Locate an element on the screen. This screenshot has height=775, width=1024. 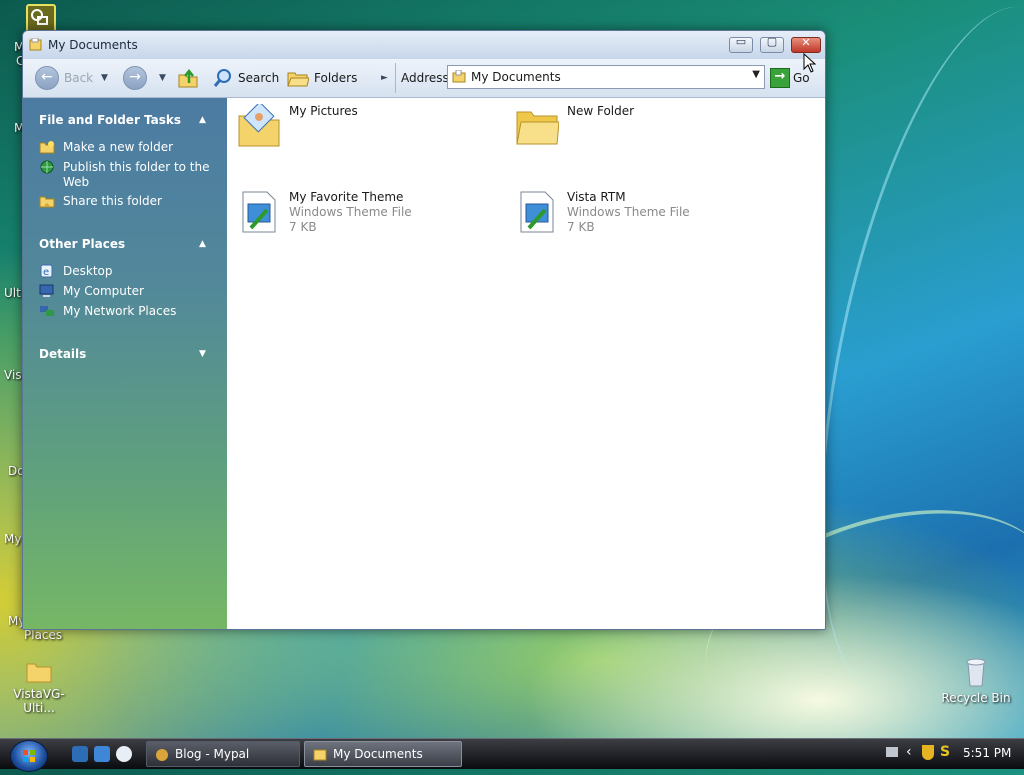
task-label: Publish this folder to the Web is located at coordinates (136, 174).